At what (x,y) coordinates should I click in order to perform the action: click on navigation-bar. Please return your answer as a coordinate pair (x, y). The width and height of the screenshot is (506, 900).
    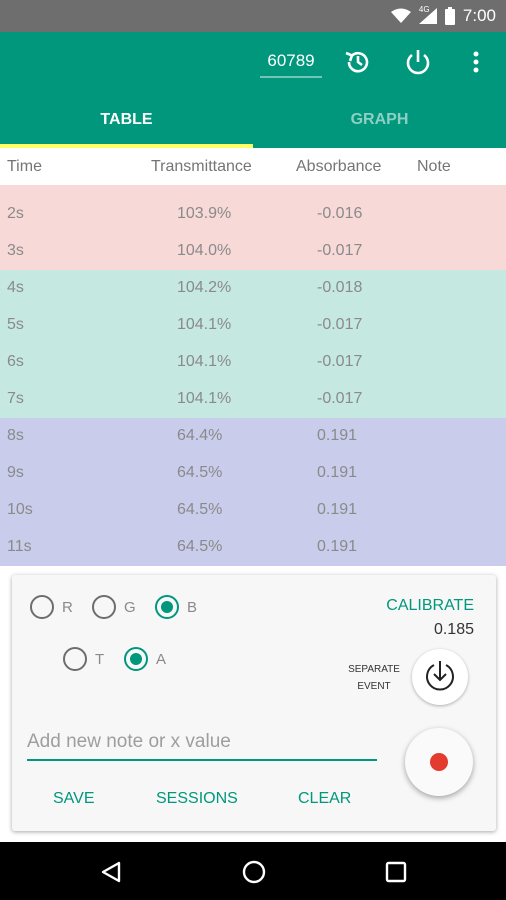
    Looking at the image, I should click on (253, 871).